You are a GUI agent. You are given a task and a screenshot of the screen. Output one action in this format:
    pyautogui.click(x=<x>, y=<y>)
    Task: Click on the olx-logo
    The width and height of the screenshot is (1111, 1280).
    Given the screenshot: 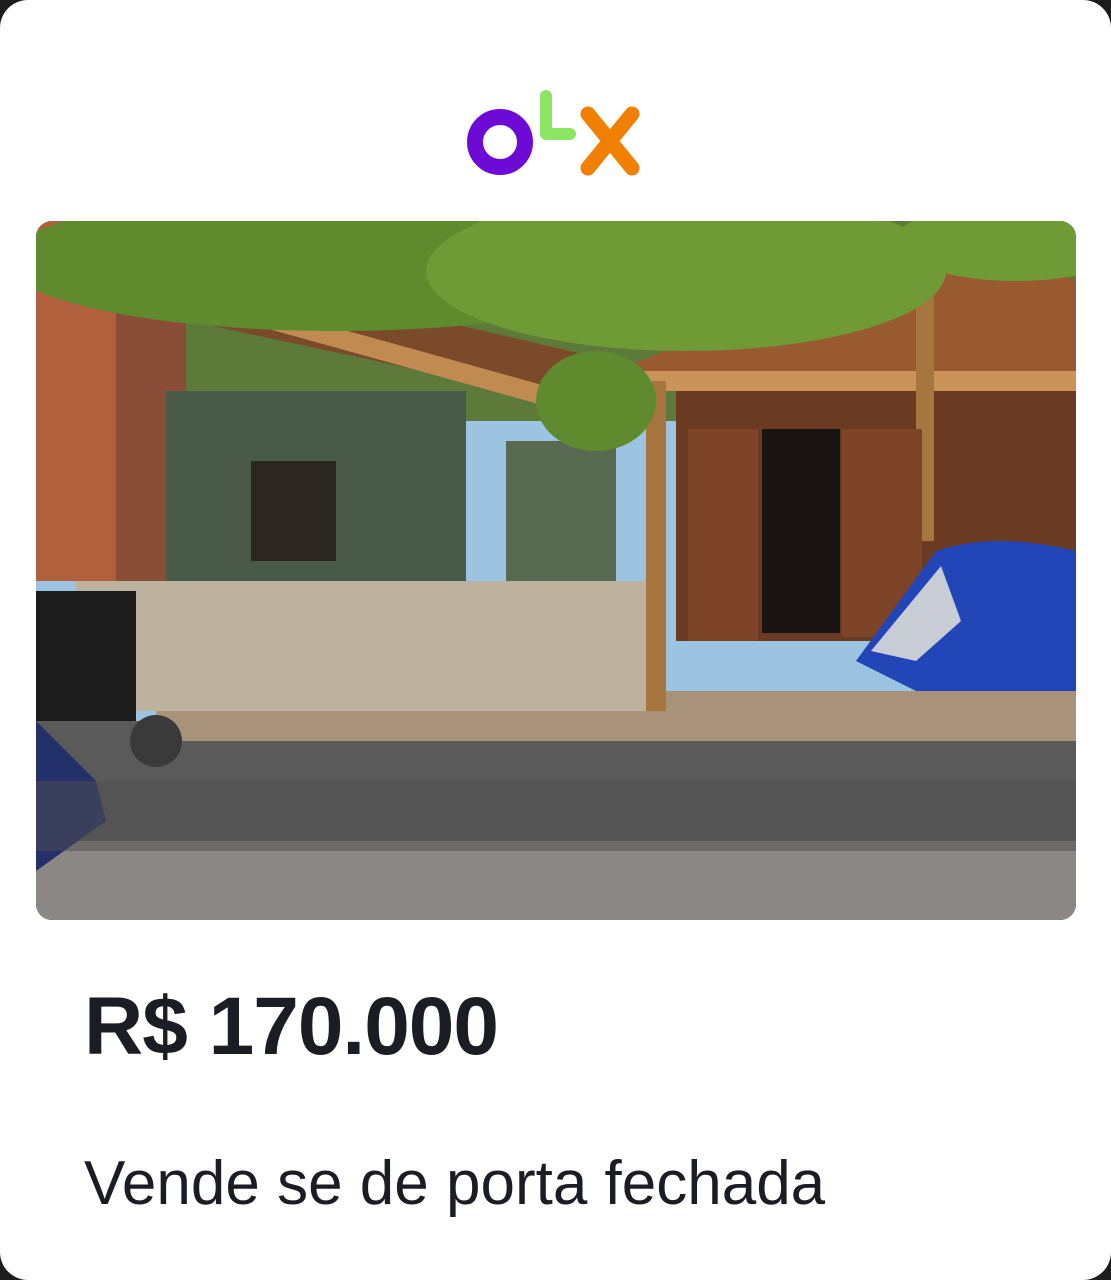 What is the action you would take?
    pyautogui.click(x=556, y=132)
    